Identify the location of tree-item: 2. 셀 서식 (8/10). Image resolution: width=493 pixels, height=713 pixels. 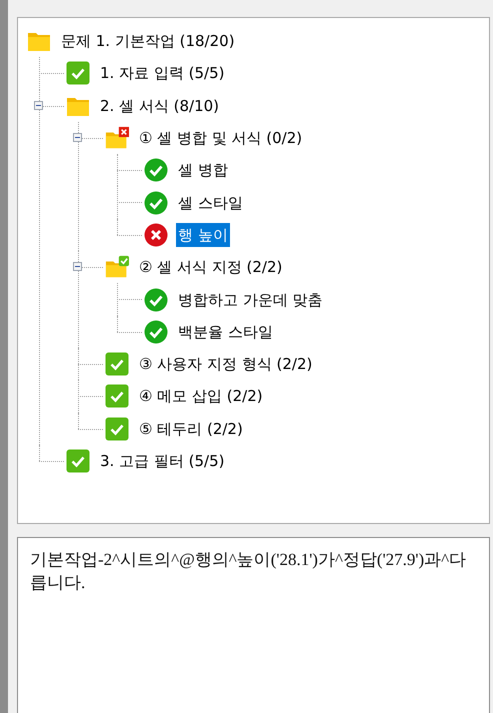
(160, 106).